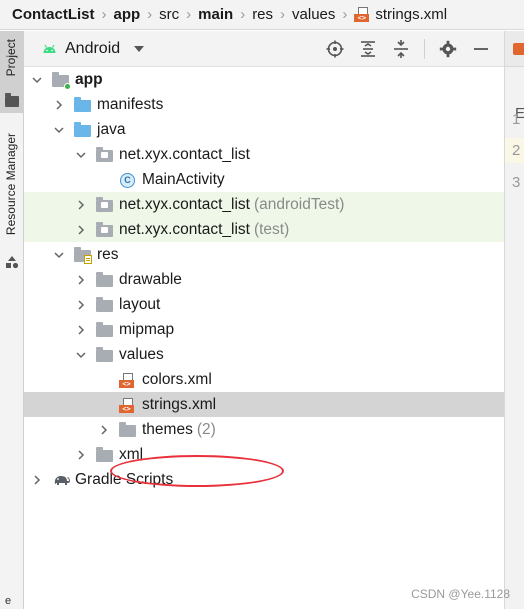  What do you see at coordinates (131, 454) in the screenshot?
I see `tree-item-label: xml` at bounding box center [131, 454].